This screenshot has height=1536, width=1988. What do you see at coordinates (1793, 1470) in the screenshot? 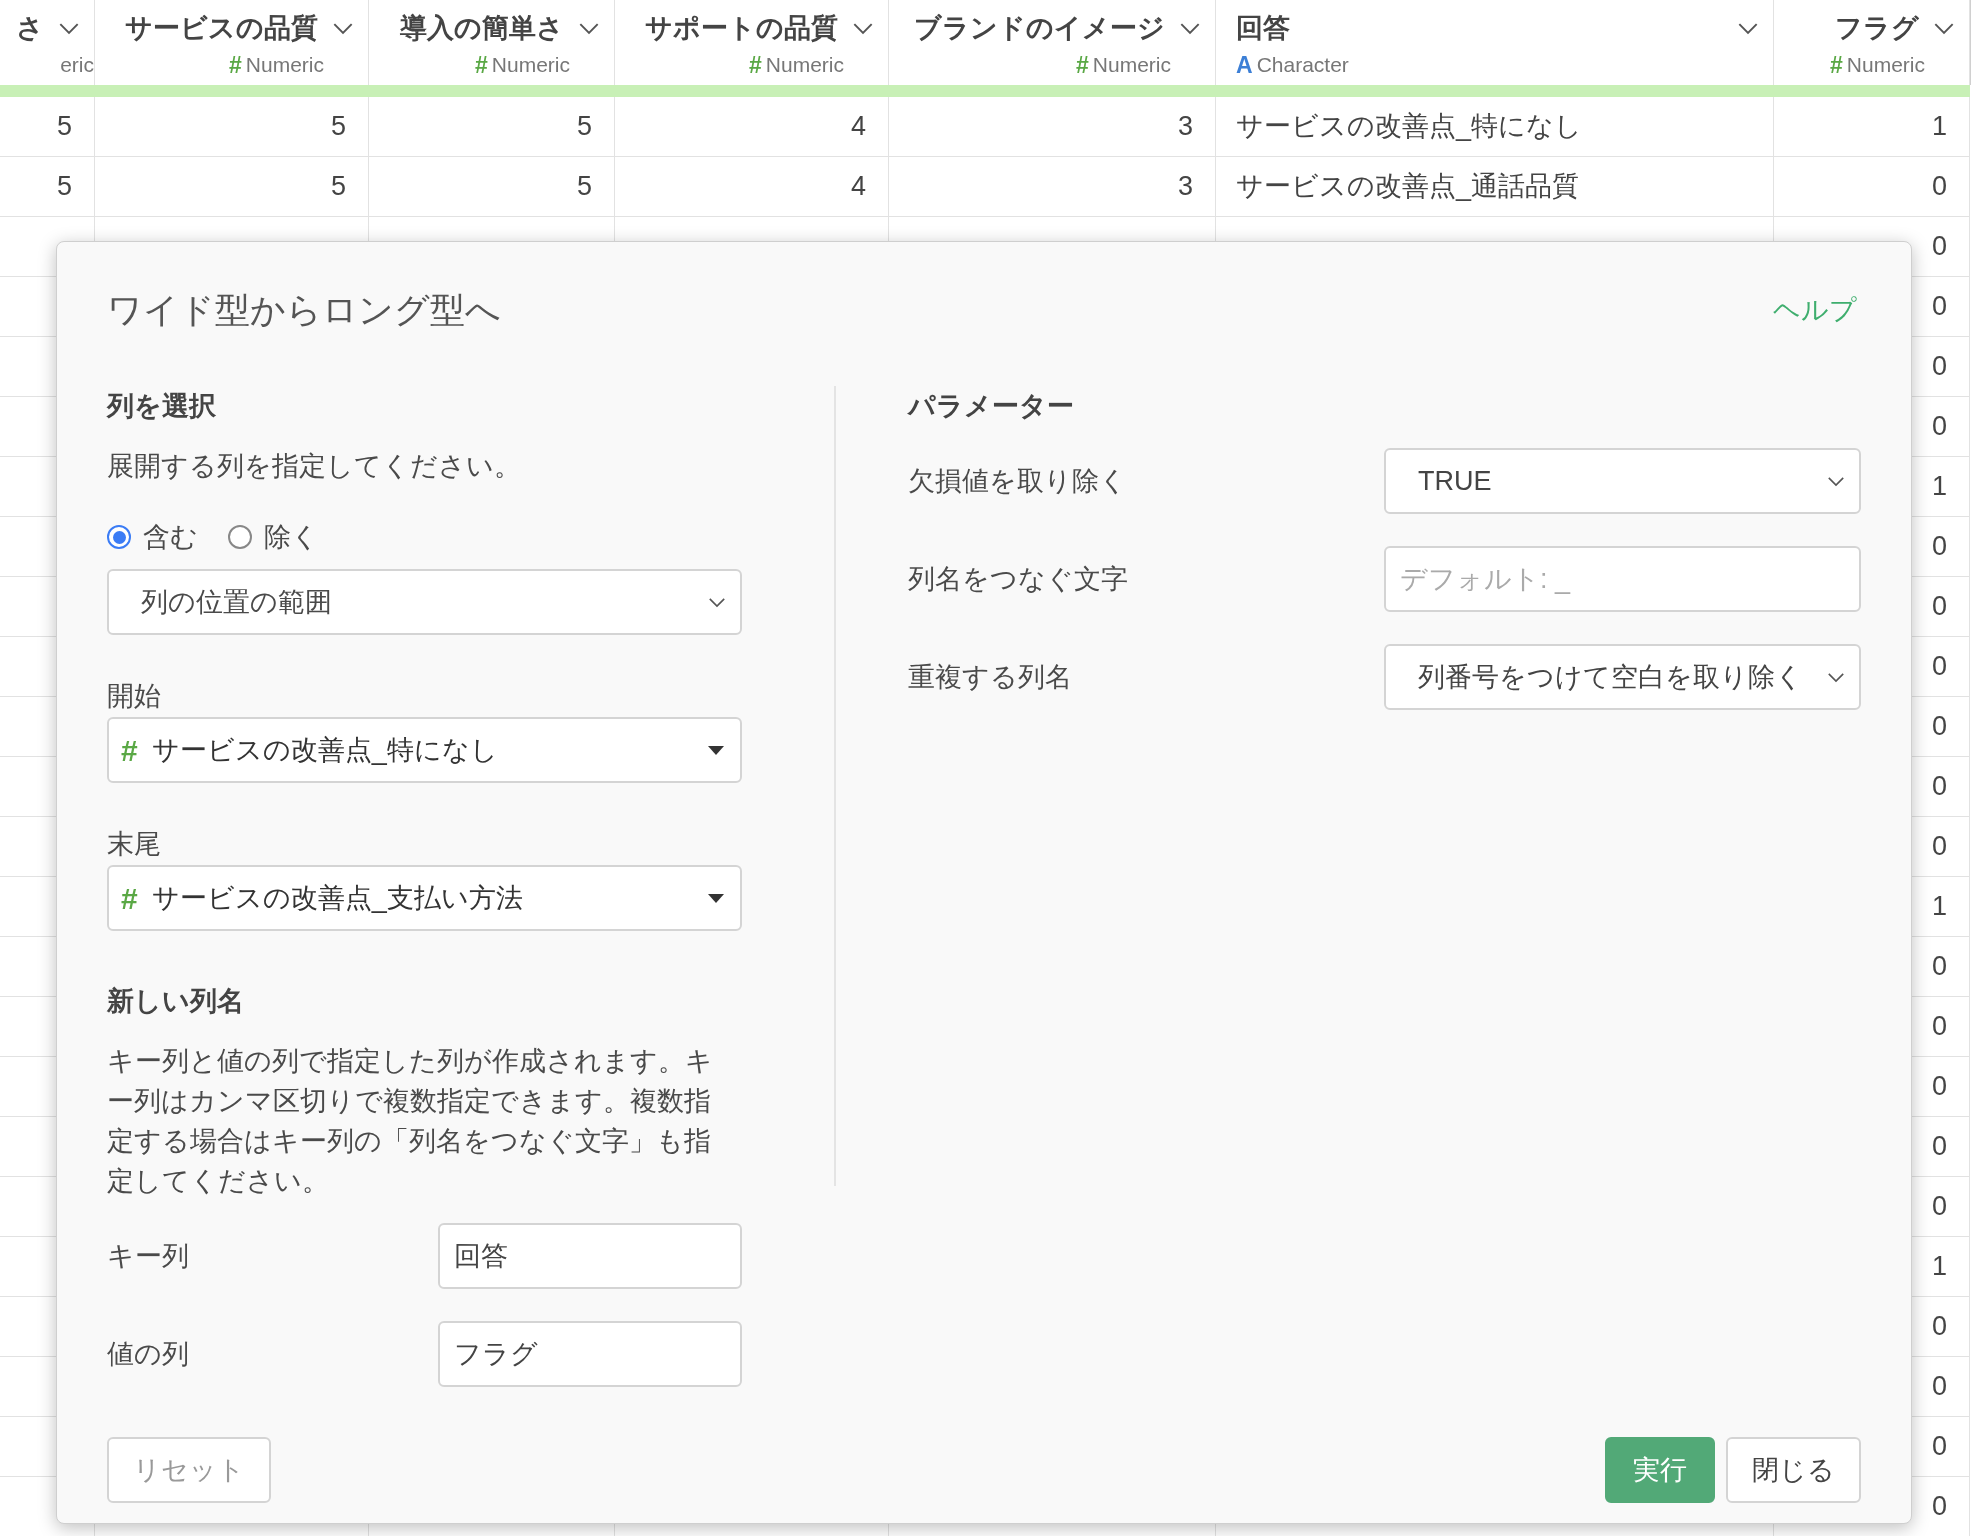
I see `close-button: 閉じる` at bounding box center [1793, 1470].